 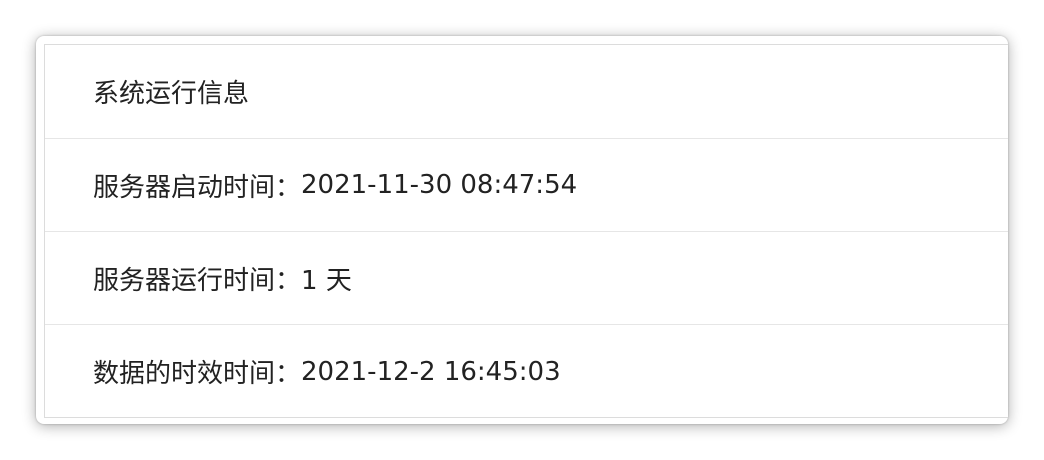 What do you see at coordinates (326, 280) in the screenshot?
I see `server-uptime-value: 1 天` at bounding box center [326, 280].